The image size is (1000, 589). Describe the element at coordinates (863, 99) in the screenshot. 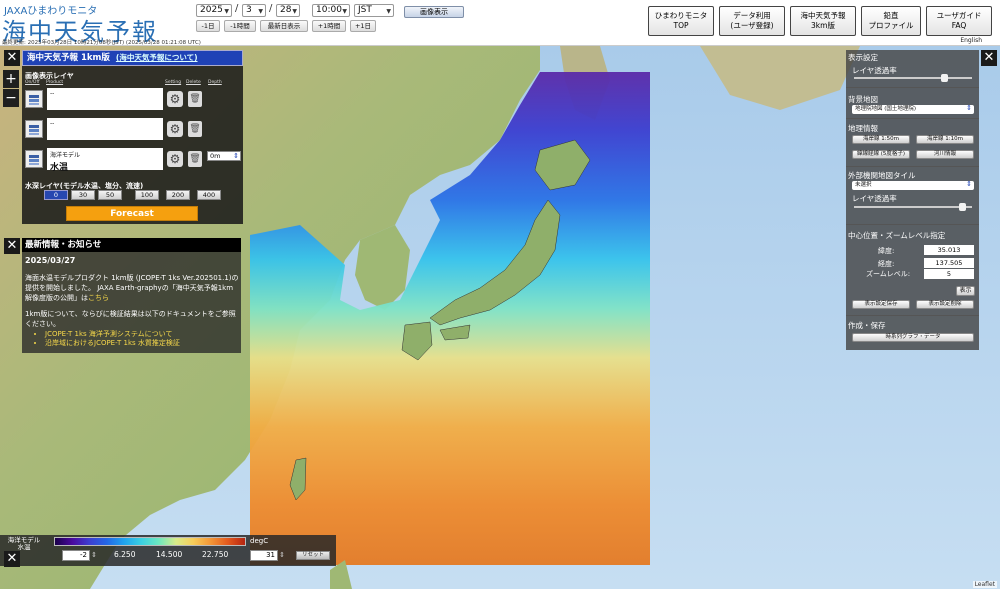

I see `bg-map-label: 背景地図` at that location.